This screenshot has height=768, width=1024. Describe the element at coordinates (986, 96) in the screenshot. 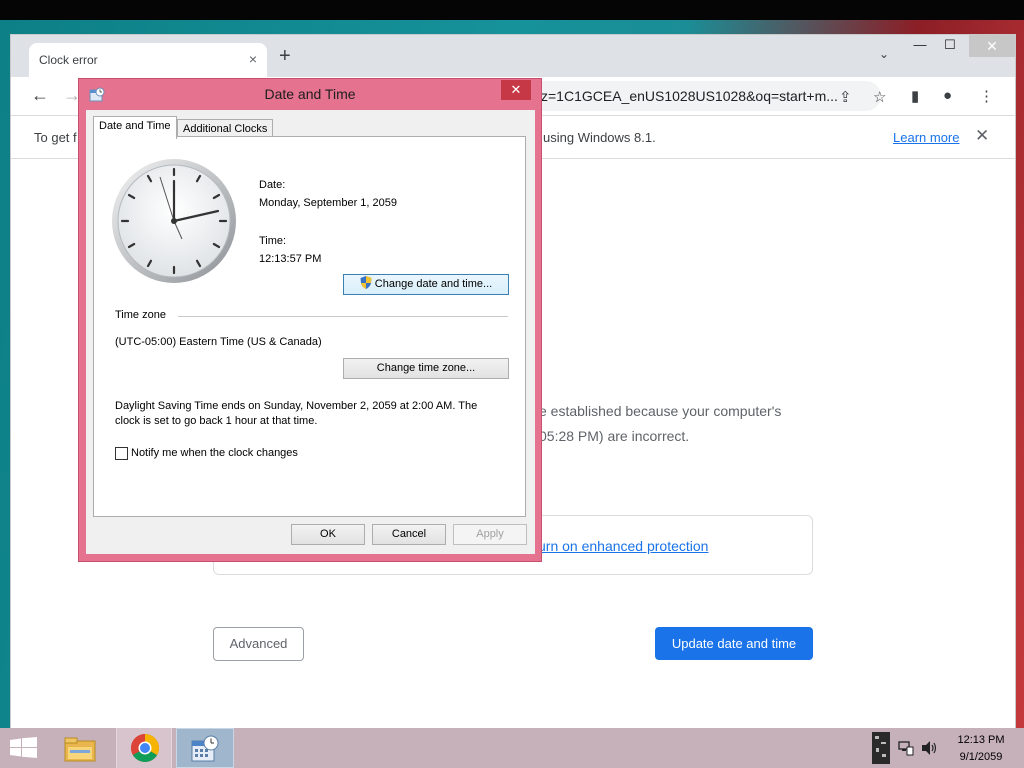

I see `menu-kebab-icon: ⋮` at that location.